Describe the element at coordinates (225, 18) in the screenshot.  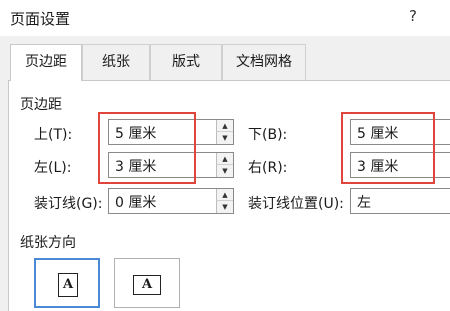
I see `title-bar: 页面设置 ?` at that location.